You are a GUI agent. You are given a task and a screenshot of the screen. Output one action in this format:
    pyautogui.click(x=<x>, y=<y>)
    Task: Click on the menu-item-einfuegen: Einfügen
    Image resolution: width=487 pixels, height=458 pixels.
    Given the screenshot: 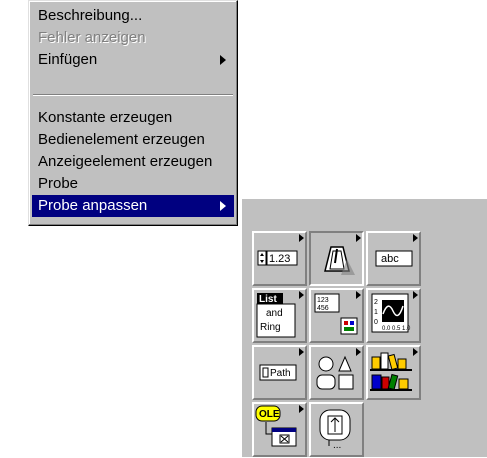 What is the action you would take?
    pyautogui.click(x=133, y=60)
    